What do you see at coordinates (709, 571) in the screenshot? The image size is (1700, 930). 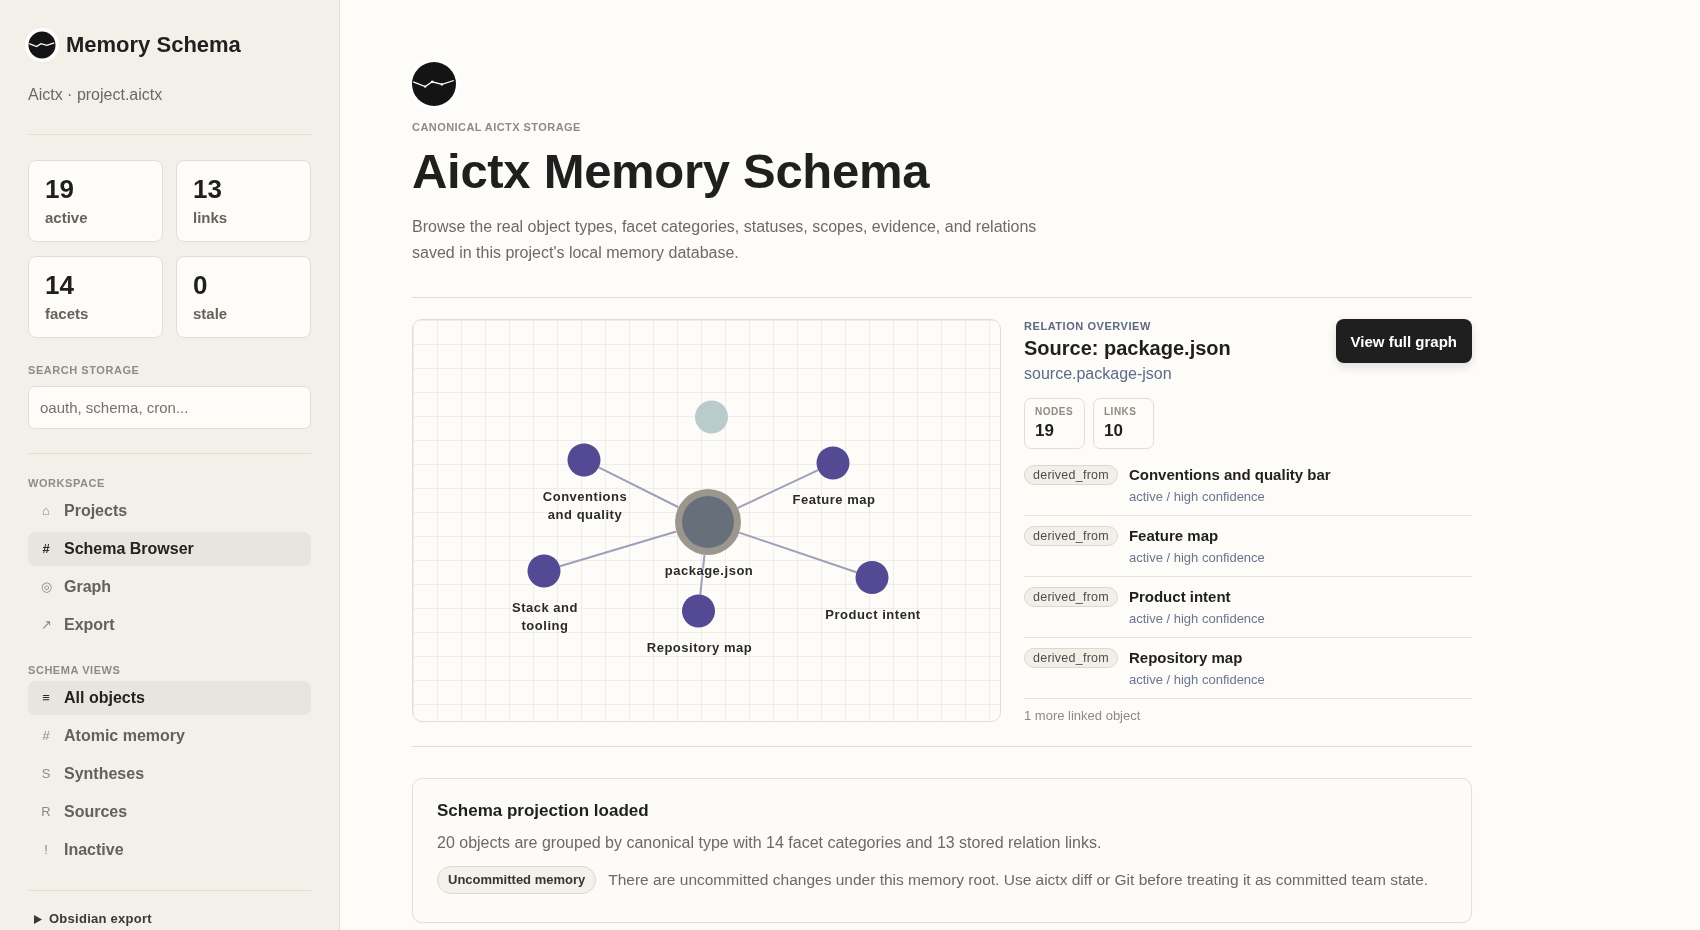 I see `node-label: package.json` at bounding box center [709, 571].